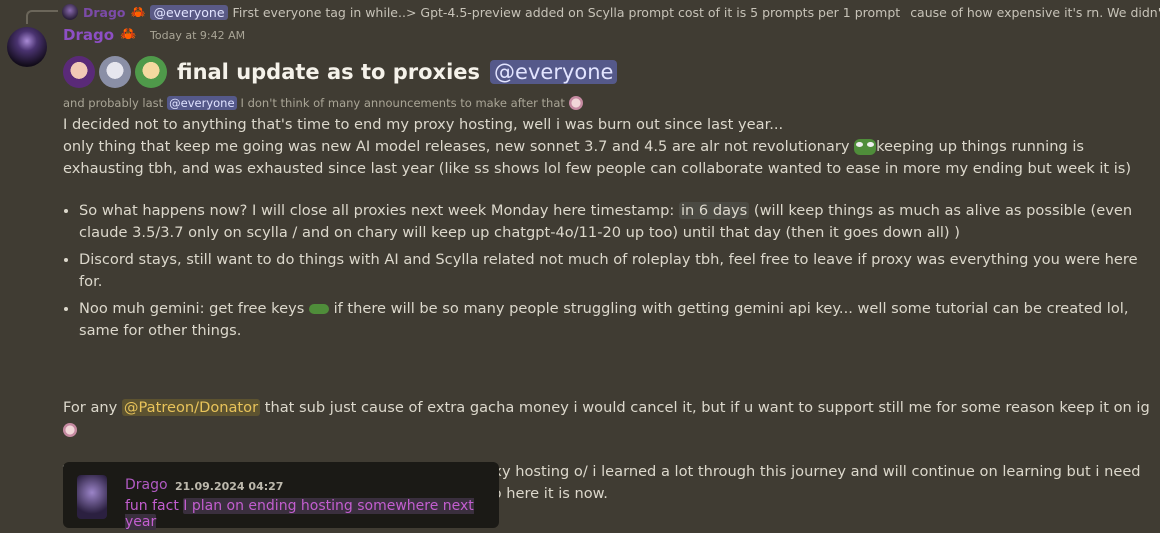 Image resolution: width=1160 pixels, height=533 pixels. Describe the element at coordinates (113, 103) in the screenshot. I see `subtext-prefix: and probably last` at that location.